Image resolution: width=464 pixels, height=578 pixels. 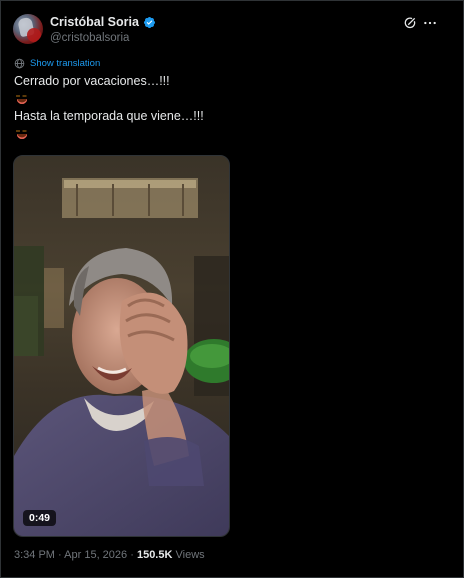 What do you see at coordinates (149, 22) in the screenshot?
I see `verified-badge-icon` at bounding box center [149, 22].